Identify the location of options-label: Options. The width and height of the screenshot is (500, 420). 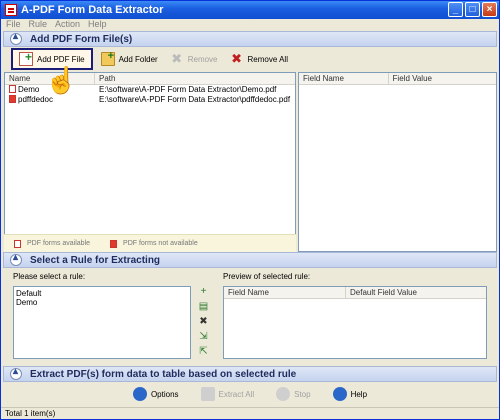
(164, 394).